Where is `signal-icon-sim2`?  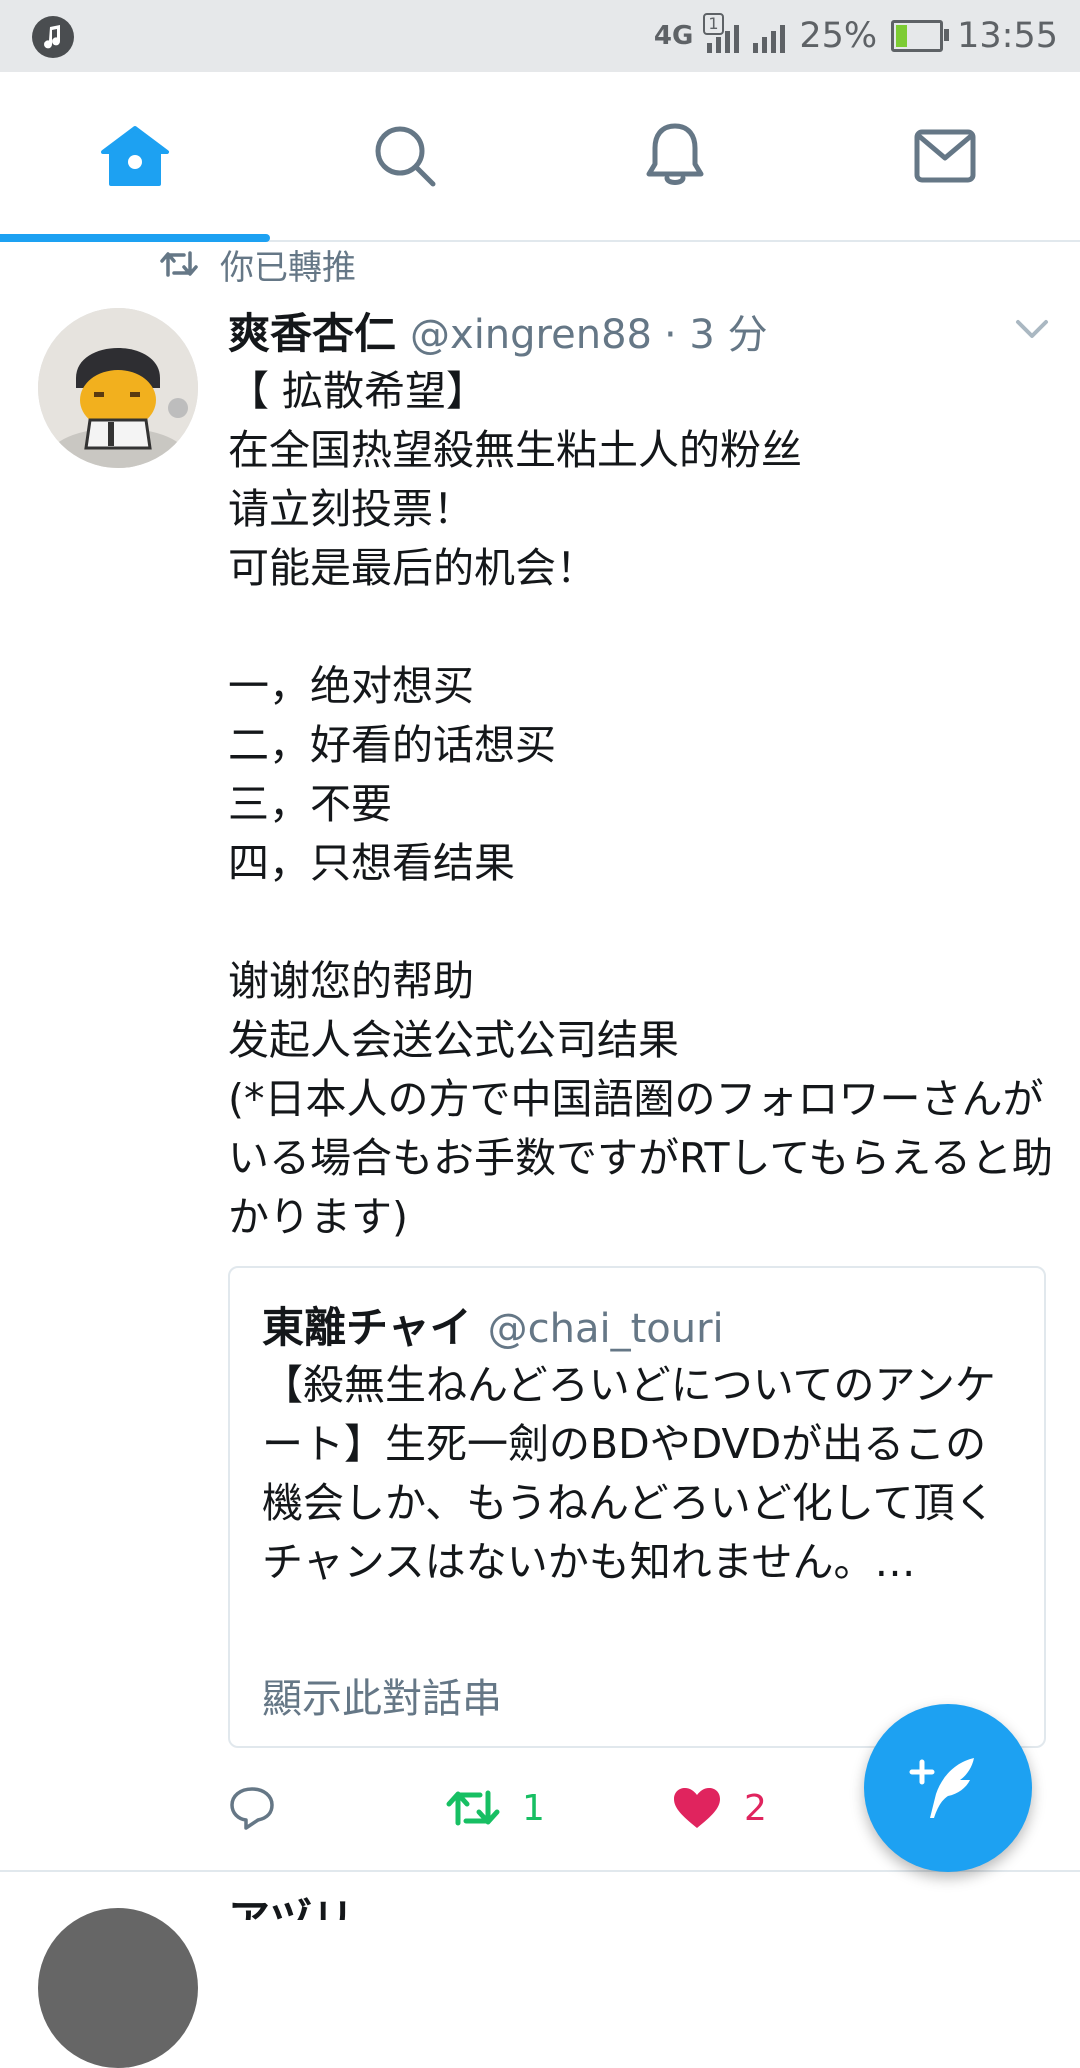
signal-icon-sim2 is located at coordinates (769, 36).